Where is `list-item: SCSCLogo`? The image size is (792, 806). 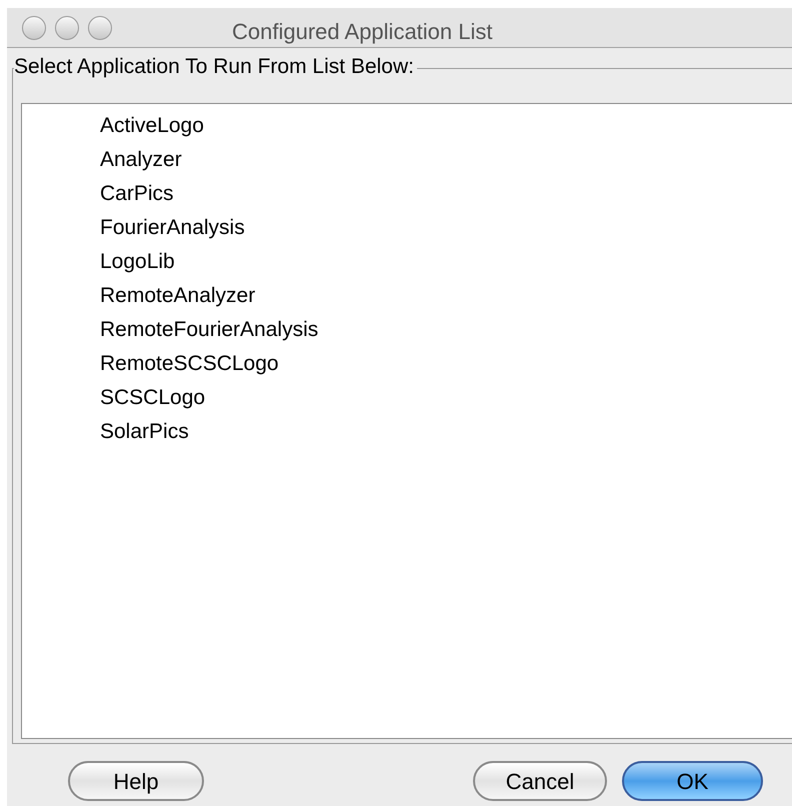 list-item: SCSCLogo is located at coordinates (407, 398).